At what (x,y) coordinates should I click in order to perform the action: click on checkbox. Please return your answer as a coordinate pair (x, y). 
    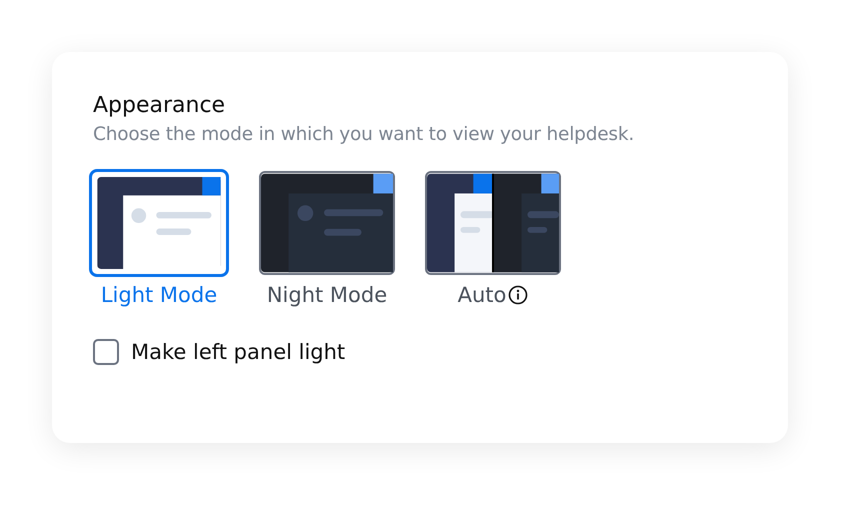
    Looking at the image, I should click on (106, 352).